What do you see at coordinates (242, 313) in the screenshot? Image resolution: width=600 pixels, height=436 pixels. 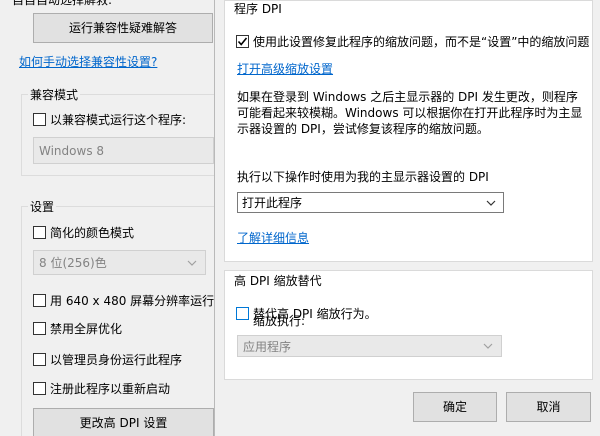 I see `override-scaling-checkbox` at bounding box center [242, 313].